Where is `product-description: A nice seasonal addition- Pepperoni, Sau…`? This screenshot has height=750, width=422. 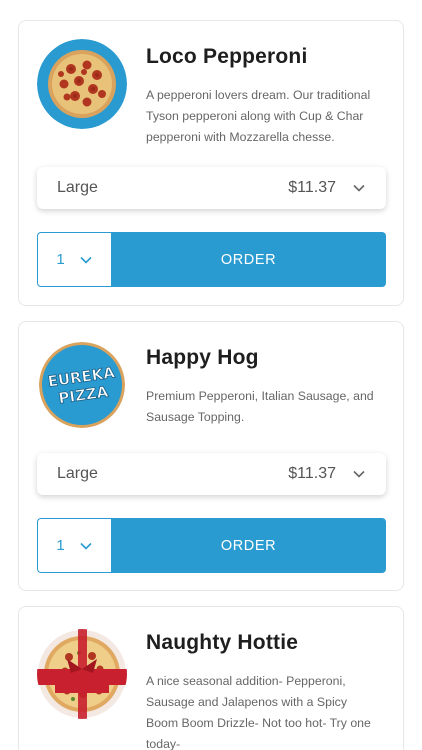 product-description: A nice seasonal addition- Pepperoni, Sau… is located at coordinates (258, 712).